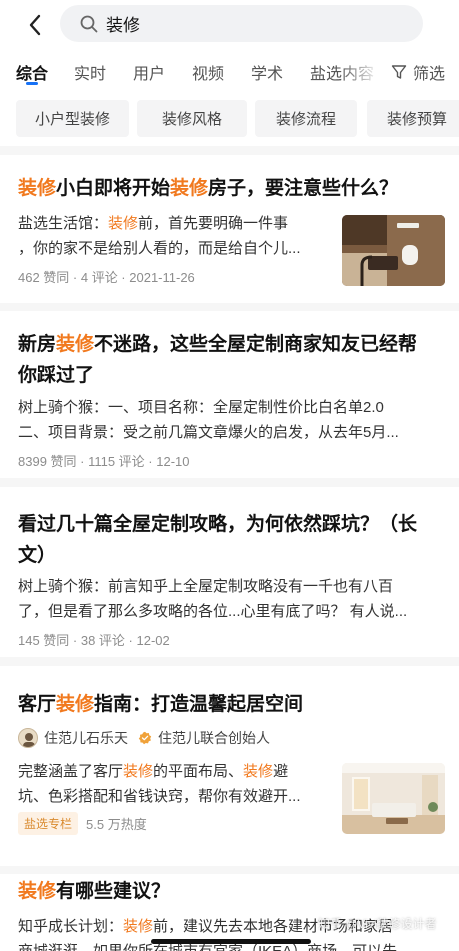 The image size is (459, 951). I want to click on result-title: 新房装修不迷路，这些全屋定制商家知友已经帮 你踩过了, so click(218, 360).